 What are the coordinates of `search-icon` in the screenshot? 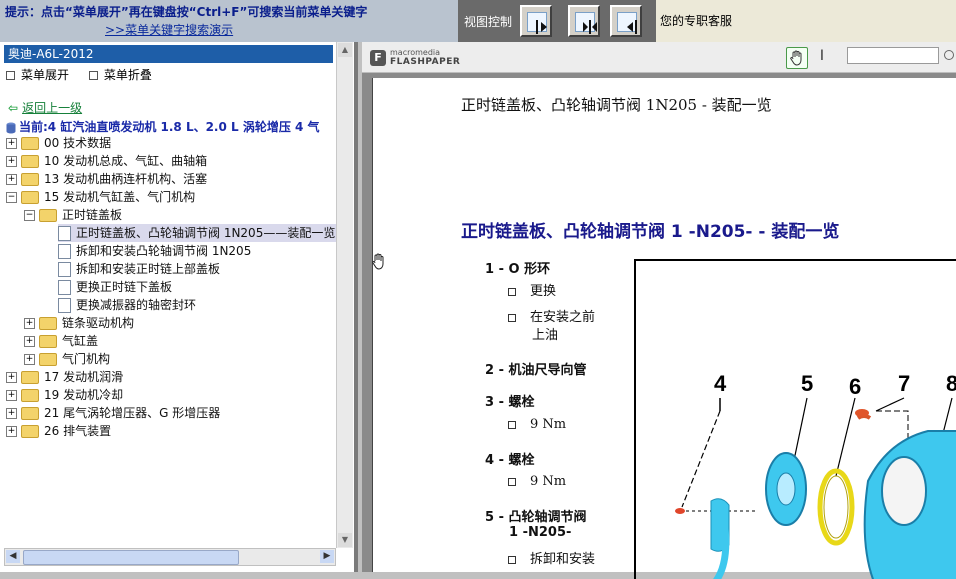 It's located at (949, 55).